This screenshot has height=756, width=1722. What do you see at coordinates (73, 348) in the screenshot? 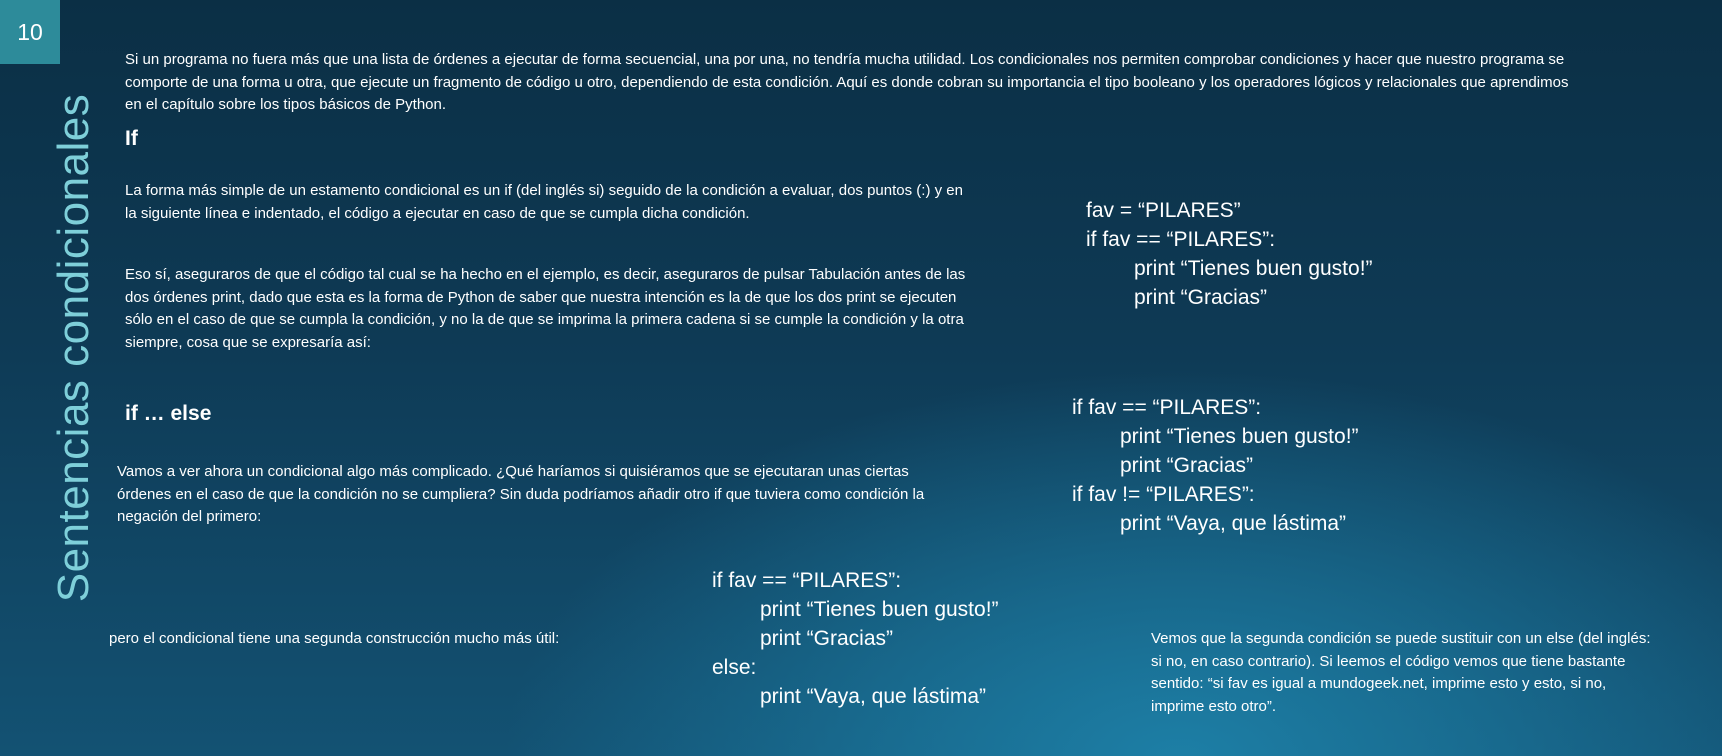
I see `slide-title: Sentencias condicionales` at bounding box center [73, 348].